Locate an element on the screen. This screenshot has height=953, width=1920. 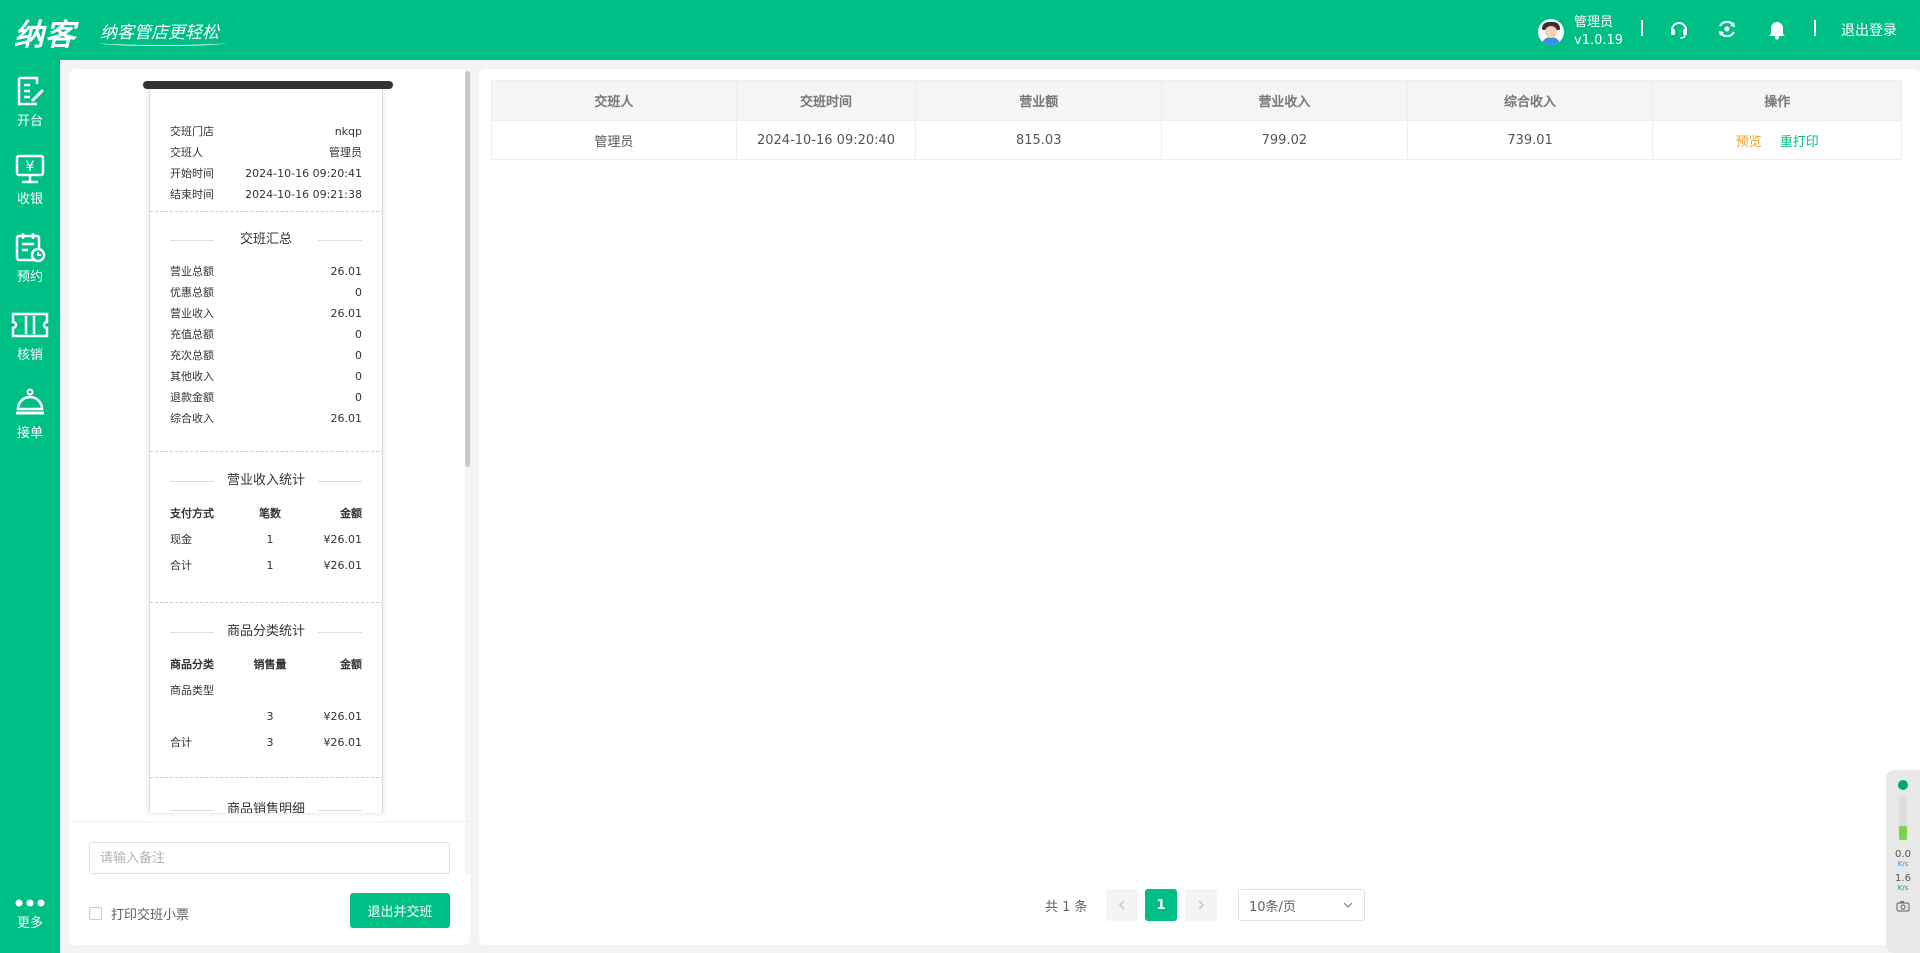
next-page-button is located at coordinates (1201, 905).